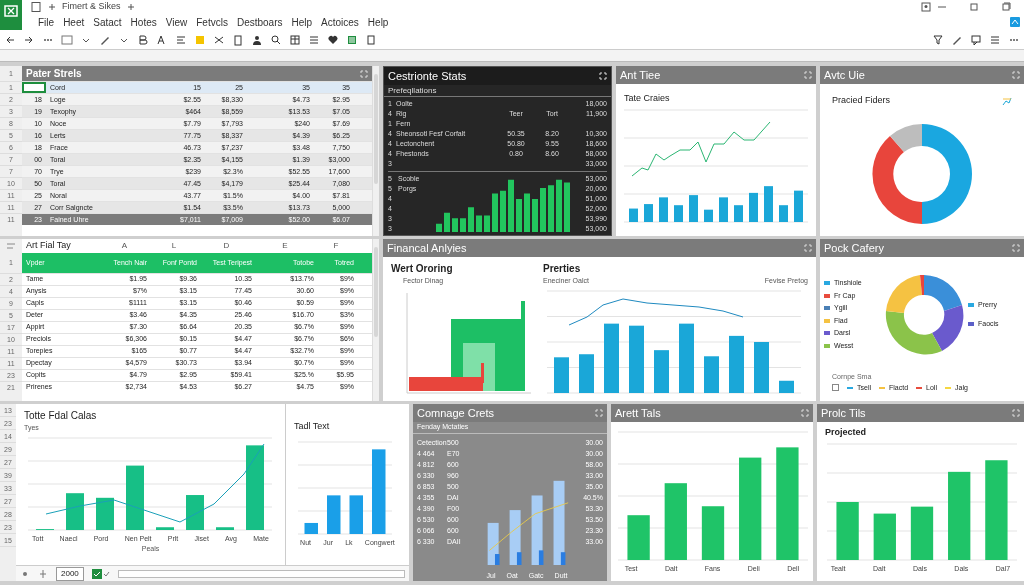  Describe the element at coordinates (176, 22) in the screenshot. I see `menu-item: View` at that location.